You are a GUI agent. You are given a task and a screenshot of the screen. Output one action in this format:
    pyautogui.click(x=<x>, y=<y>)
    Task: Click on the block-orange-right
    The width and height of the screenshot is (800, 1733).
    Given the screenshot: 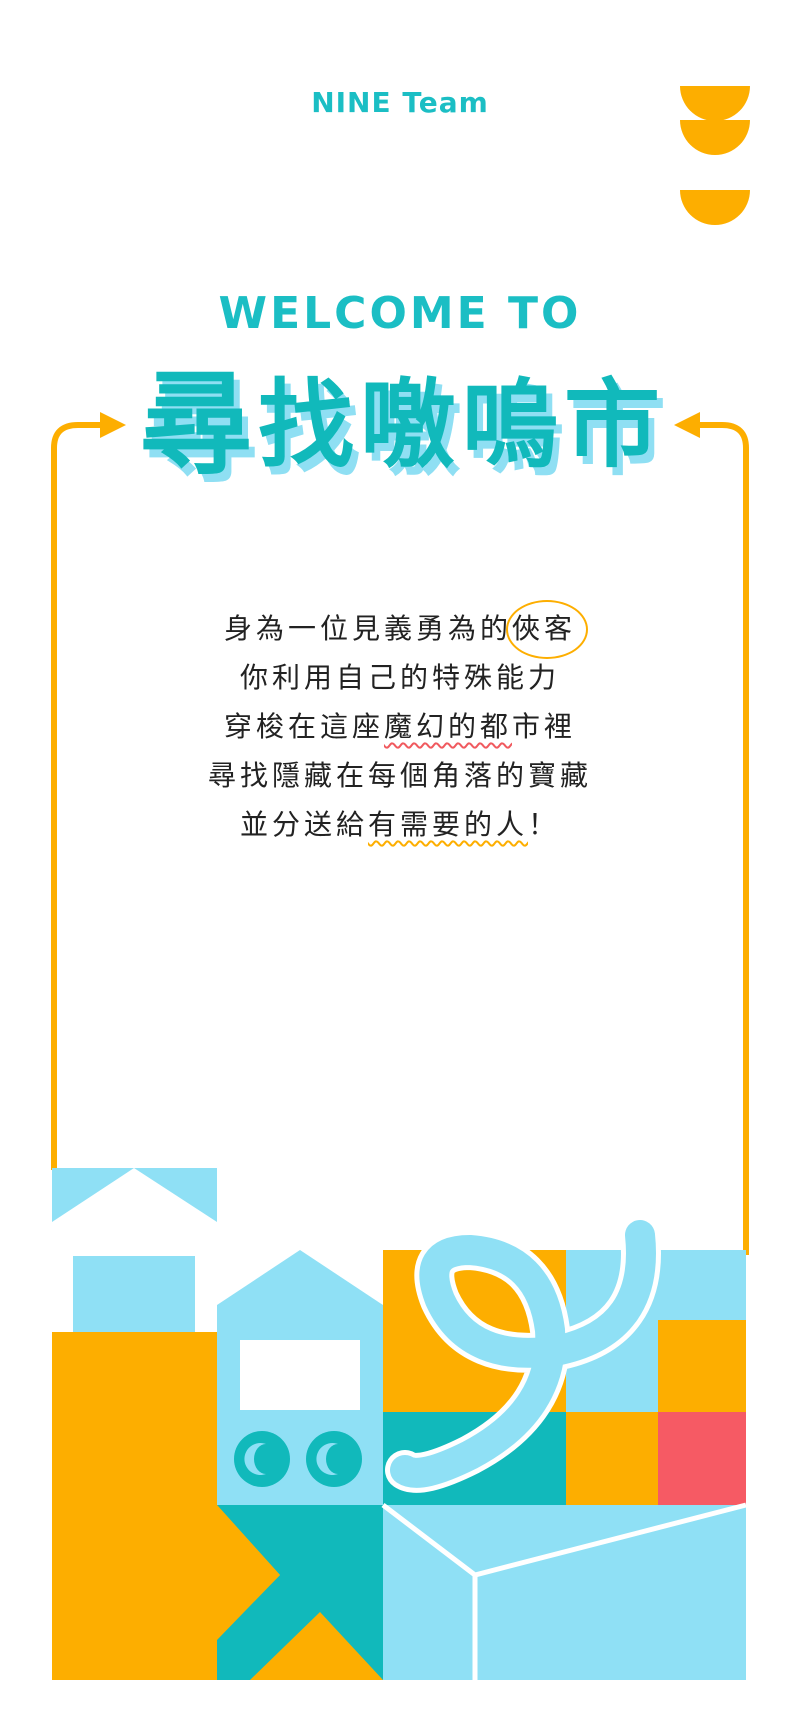 What is the action you would take?
    pyautogui.click(x=702, y=1366)
    